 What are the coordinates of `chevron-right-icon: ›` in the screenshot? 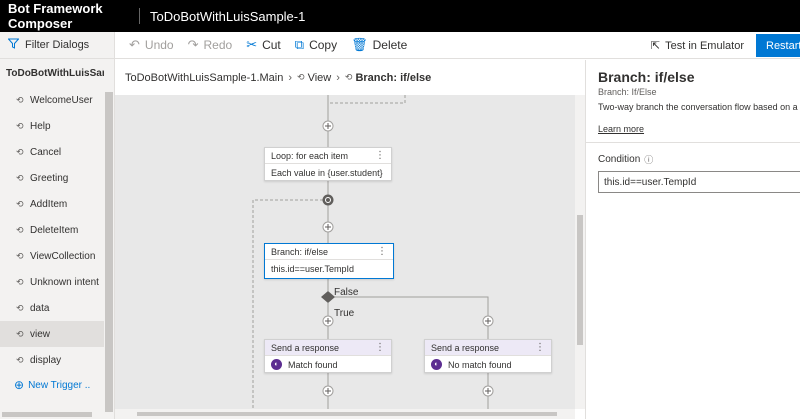 It's located at (290, 77).